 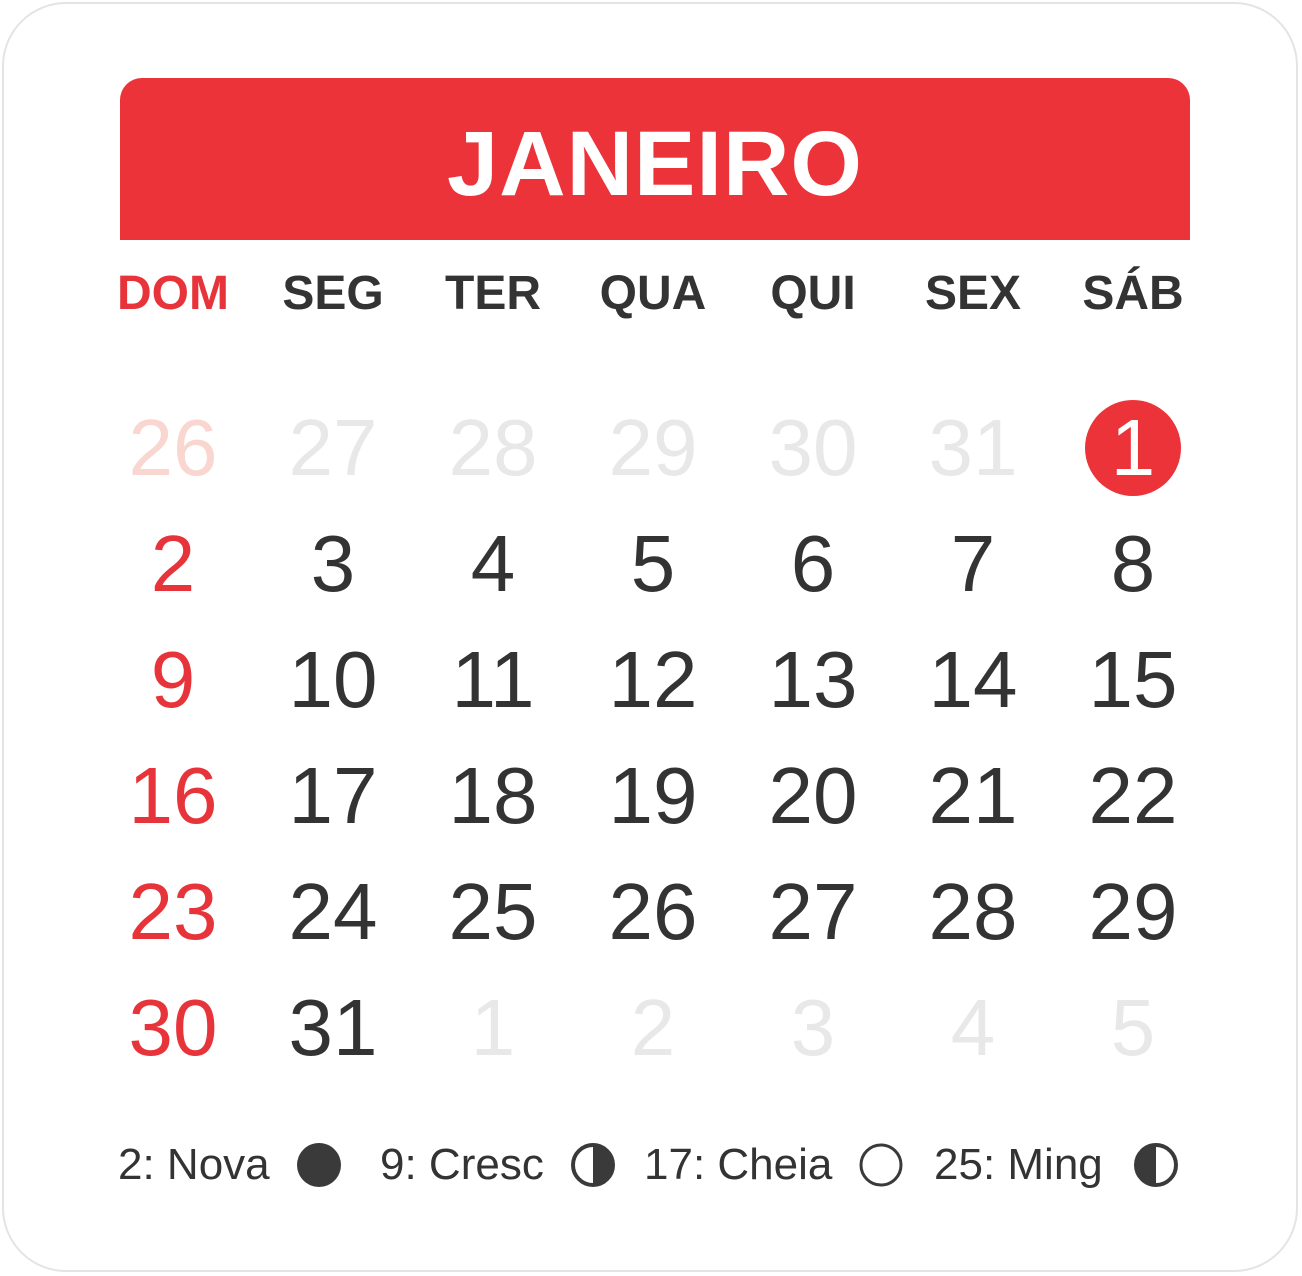 I want to click on moon-phase-label: 2: Nova, so click(x=194, y=1164).